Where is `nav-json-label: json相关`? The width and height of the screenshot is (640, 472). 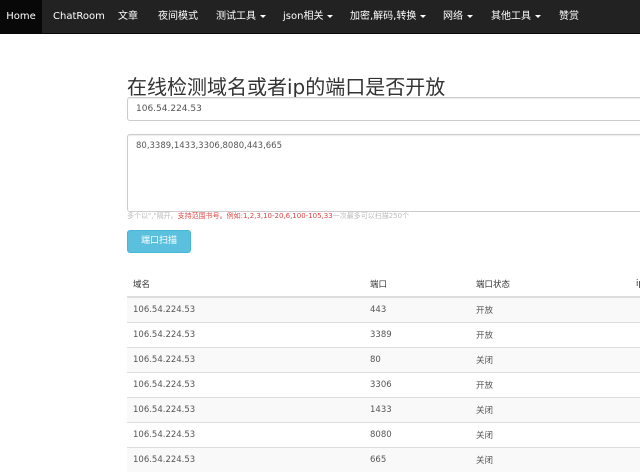
nav-json-label: json相关 is located at coordinates (303, 16).